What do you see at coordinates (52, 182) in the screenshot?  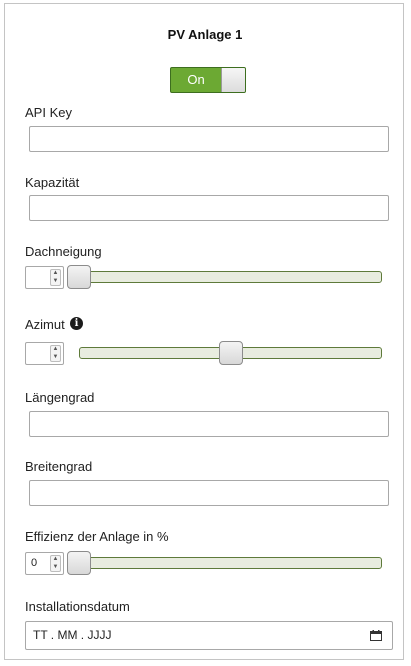 I see `kapazitaet-label: Kapazität` at bounding box center [52, 182].